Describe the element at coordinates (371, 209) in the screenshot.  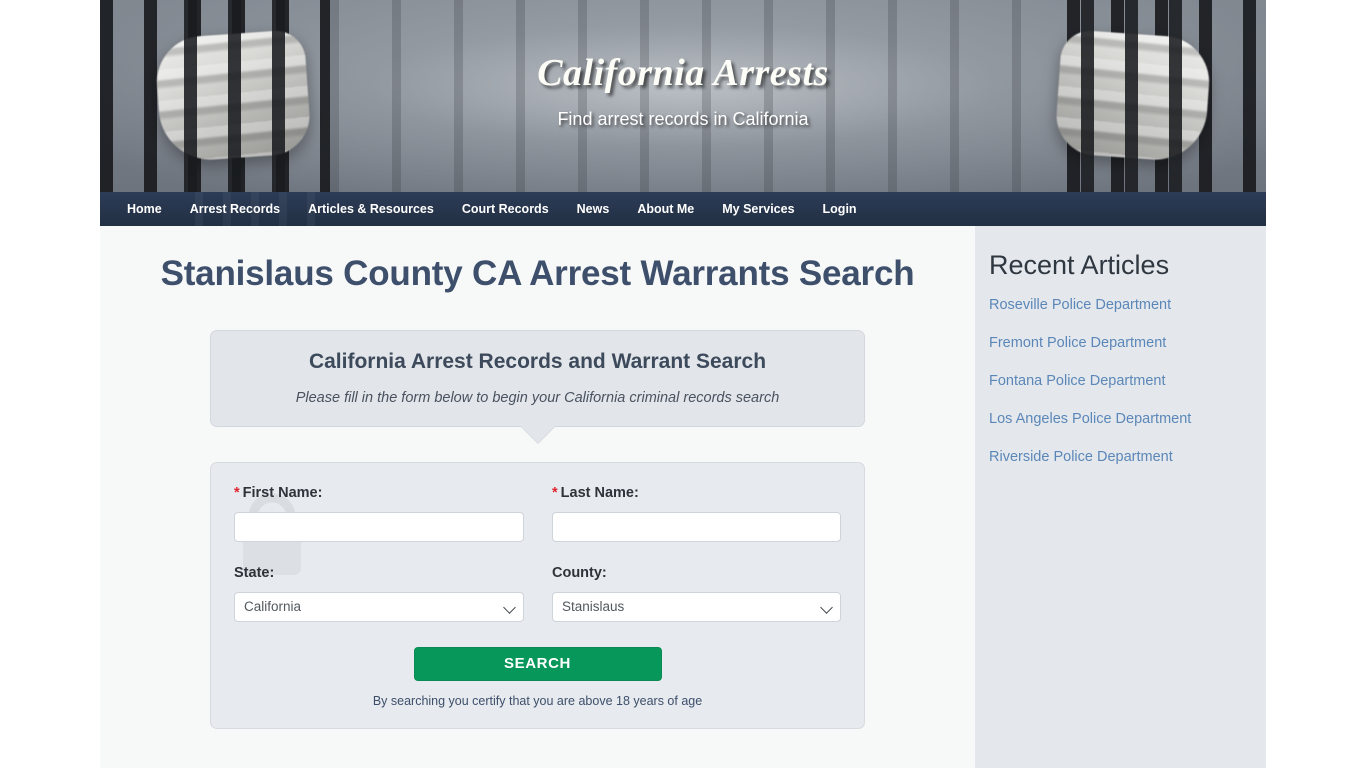
I see `nav-item-articles-resources: Articles & Resources` at that location.